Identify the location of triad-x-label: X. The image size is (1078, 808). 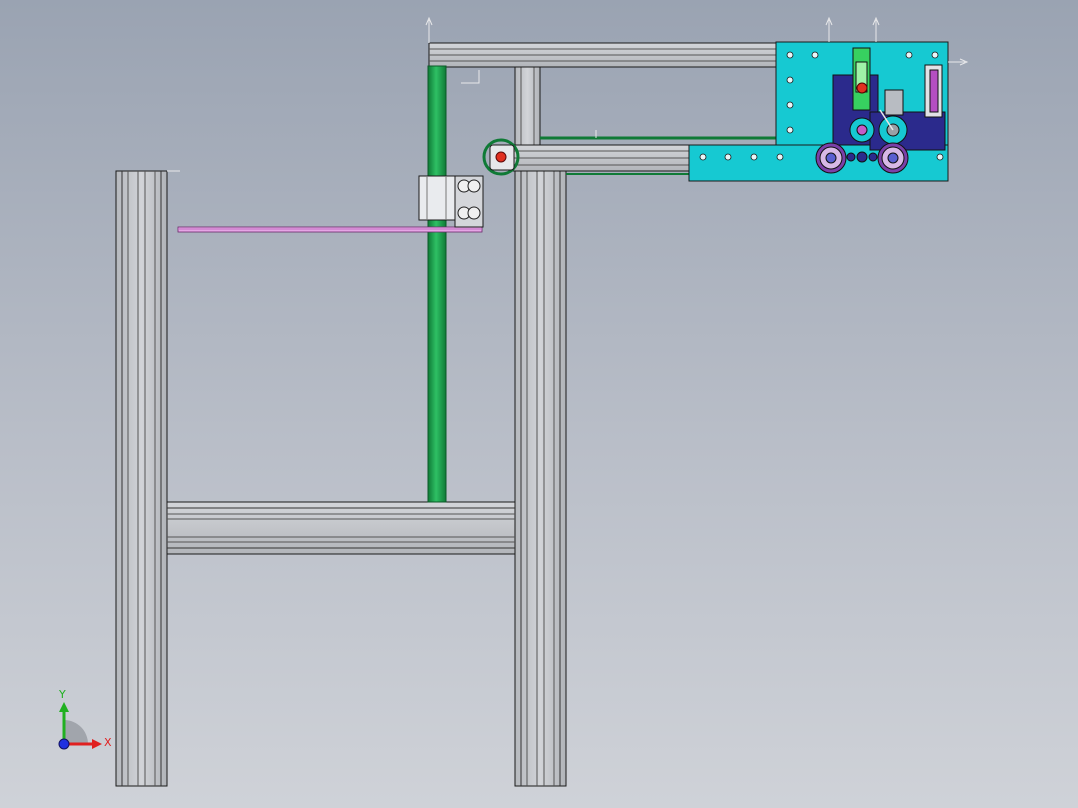
(108, 742).